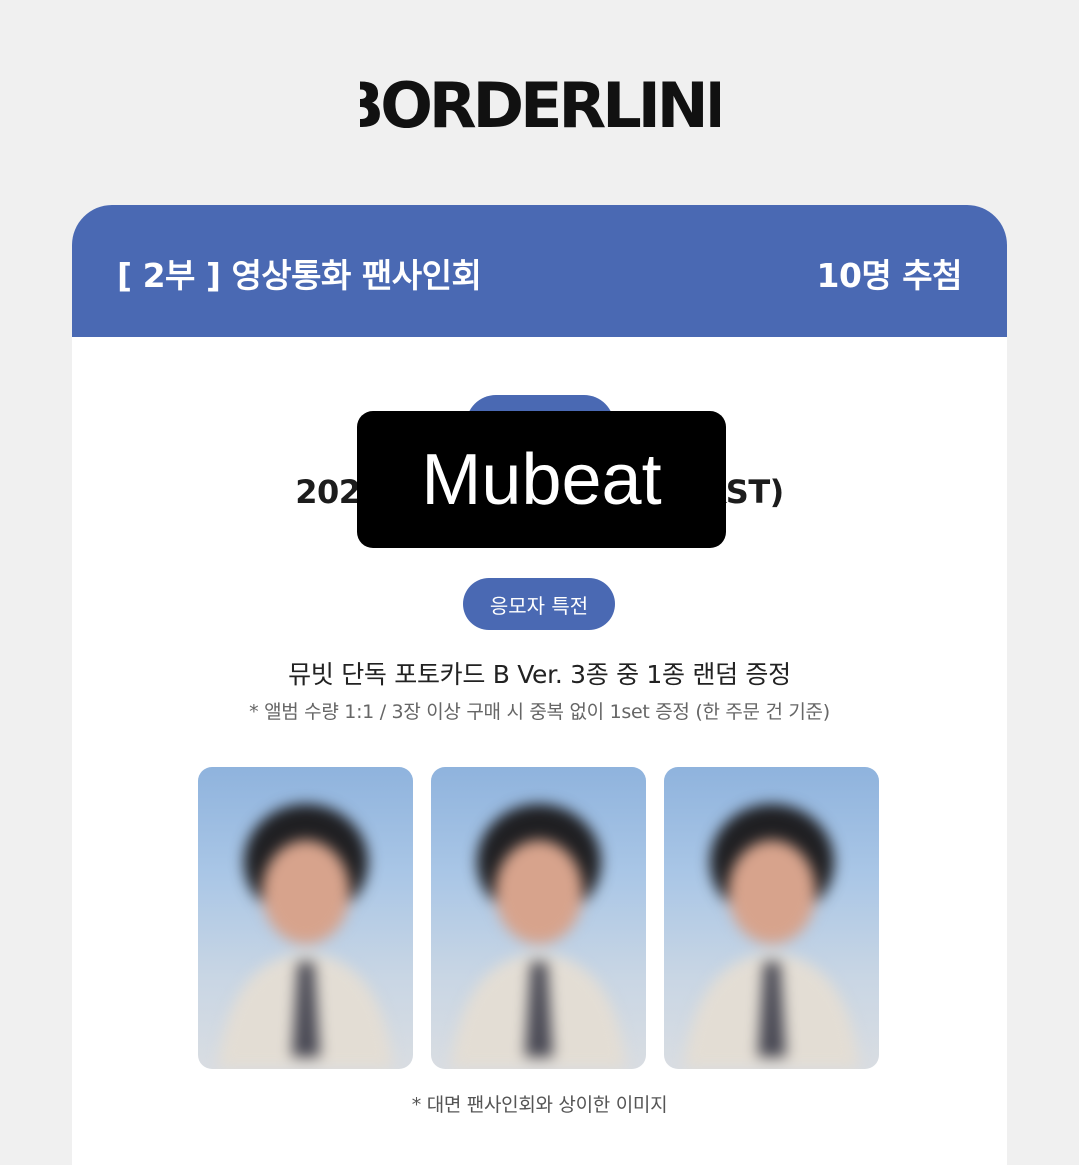 This screenshot has height=1165, width=1079. Describe the element at coordinates (299, 275) in the screenshot. I see `header-title: [ 2부 ] 영상통화 팬사인회` at that location.